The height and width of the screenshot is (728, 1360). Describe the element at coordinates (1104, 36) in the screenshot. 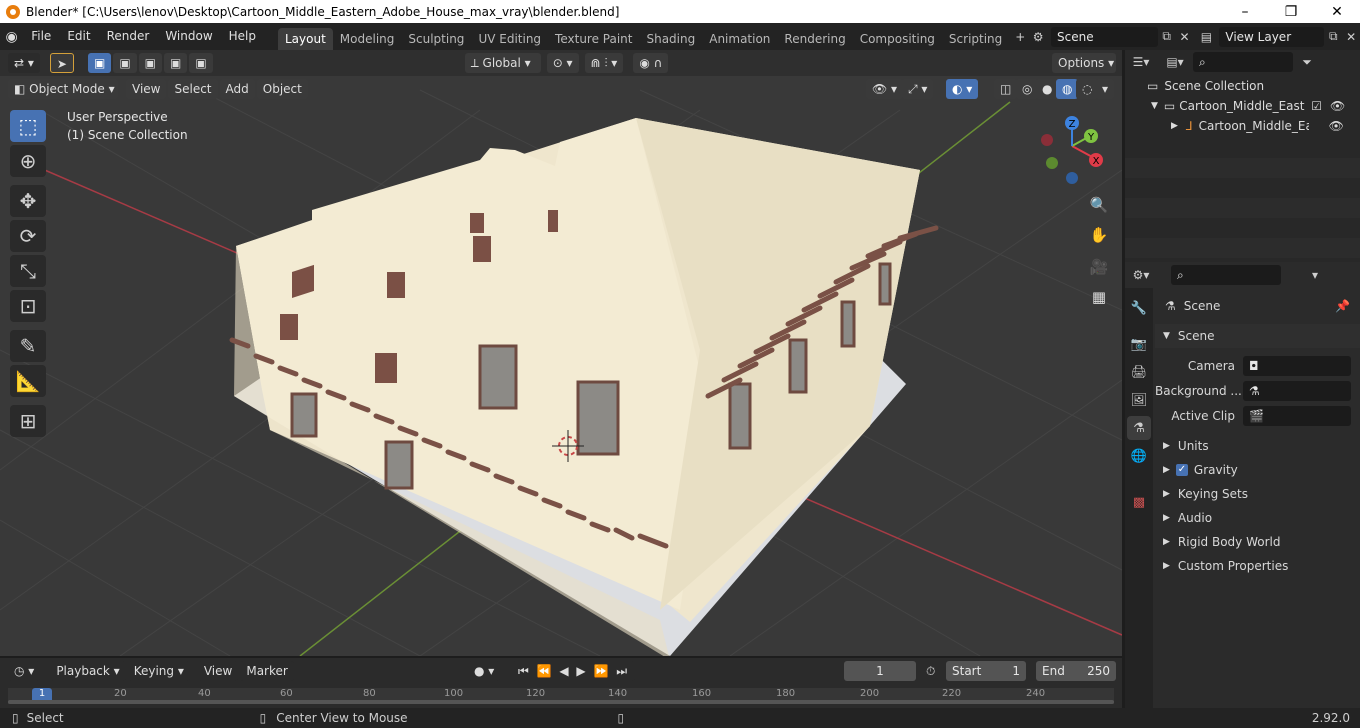

I see `scene-name-field: Scene` at that location.